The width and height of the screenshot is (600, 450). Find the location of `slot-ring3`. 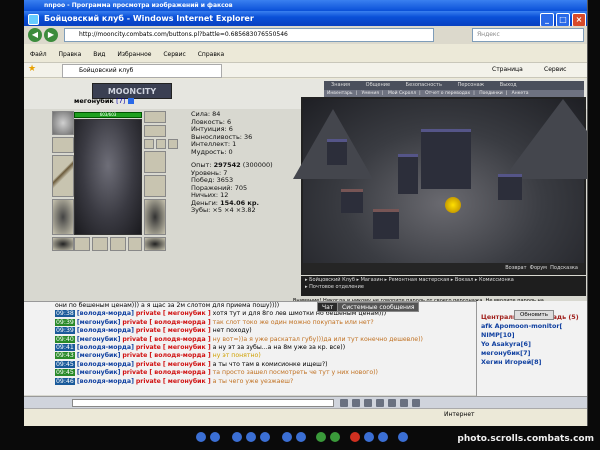

slot-ring3 is located at coordinates (173, 144).